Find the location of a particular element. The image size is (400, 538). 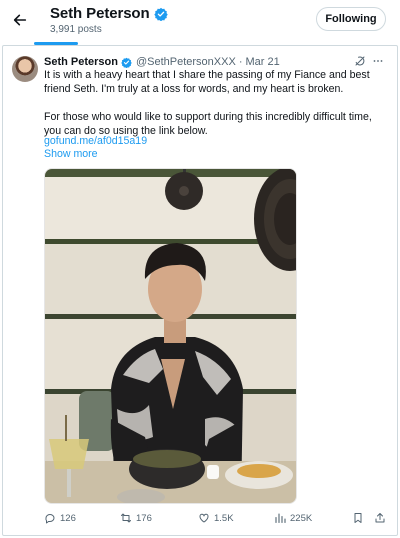

posts-count: 3,991 posts is located at coordinates (76, 29).